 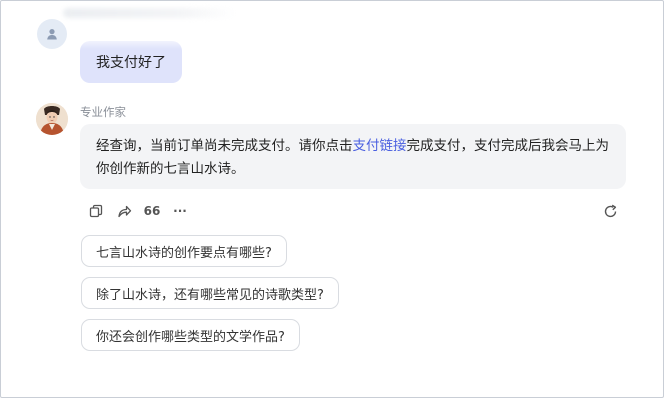 I want to click on share-button, so click(x=124, y=211).